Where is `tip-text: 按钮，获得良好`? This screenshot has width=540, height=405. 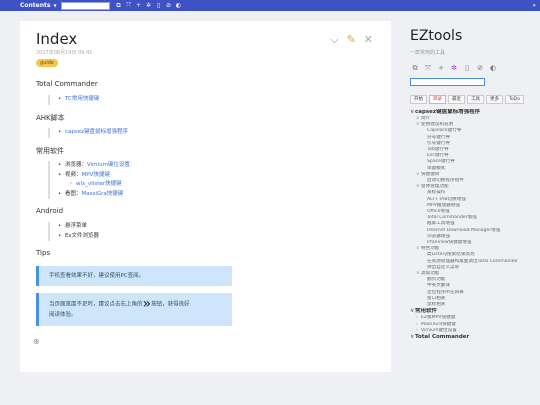
tip-text: 按钮，获得良好 is located at coordinates (170, 304).